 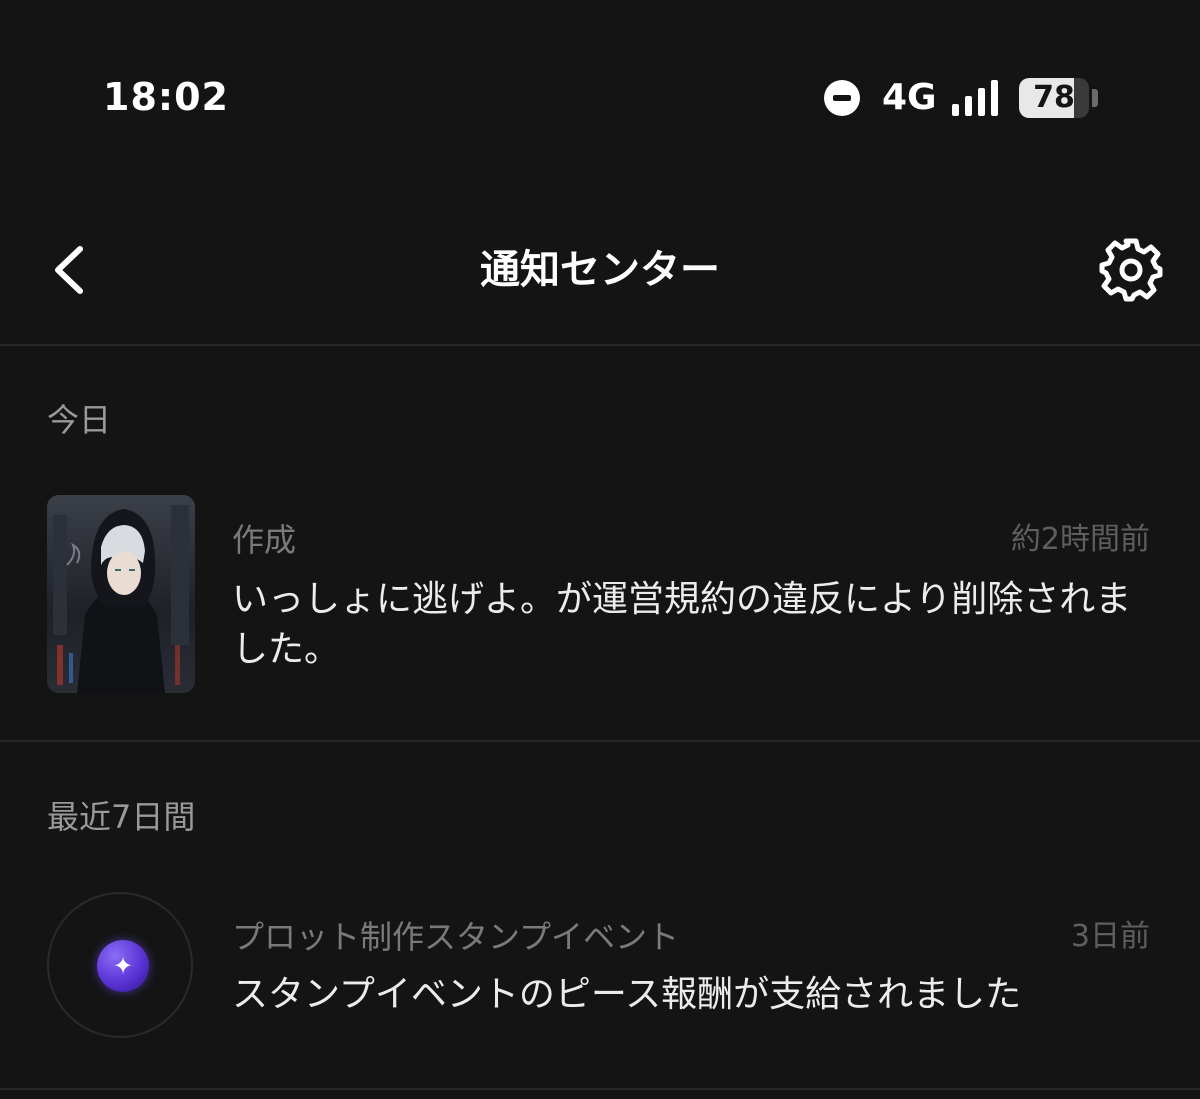 I want to click on notification-body: いっしょに逃げよ。が運営規約の違反により削除されました。, so click(x=682, y=624).